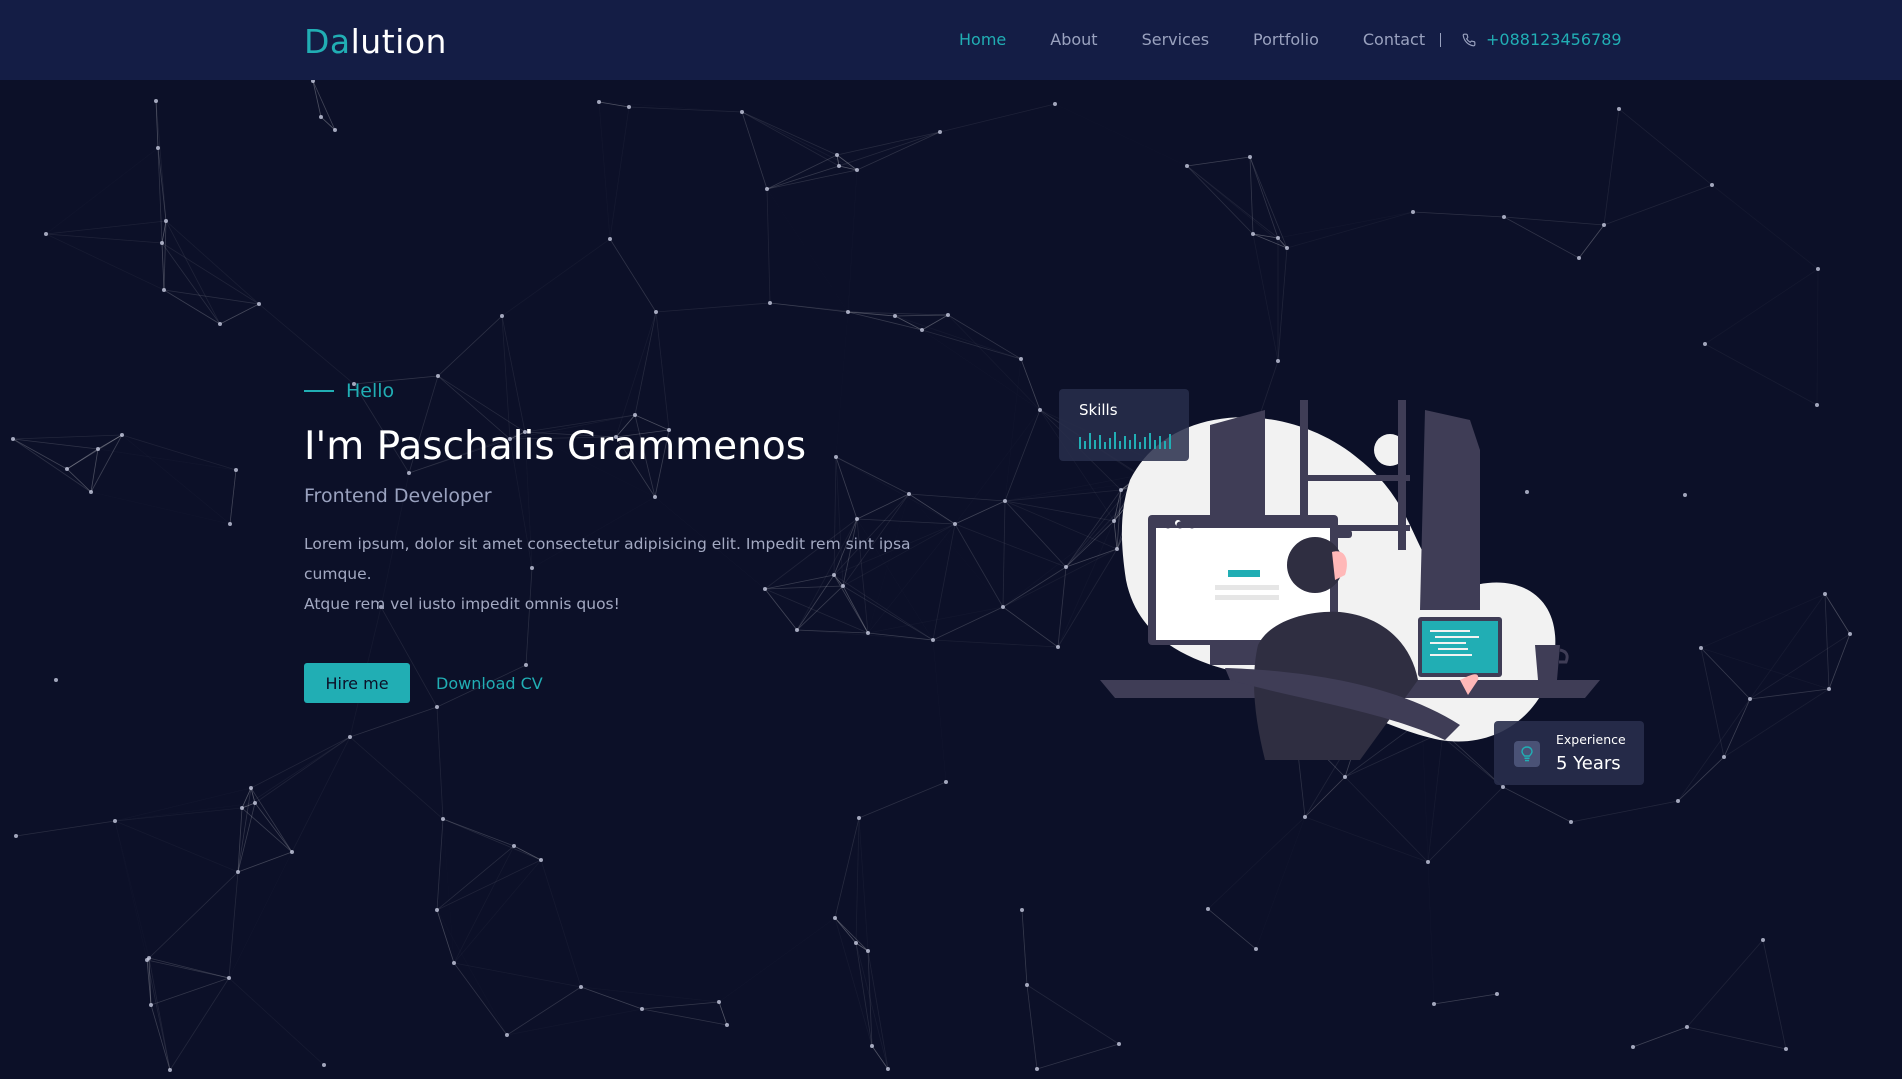  I want to click on skills-label: Skills, so click(1098, 410).